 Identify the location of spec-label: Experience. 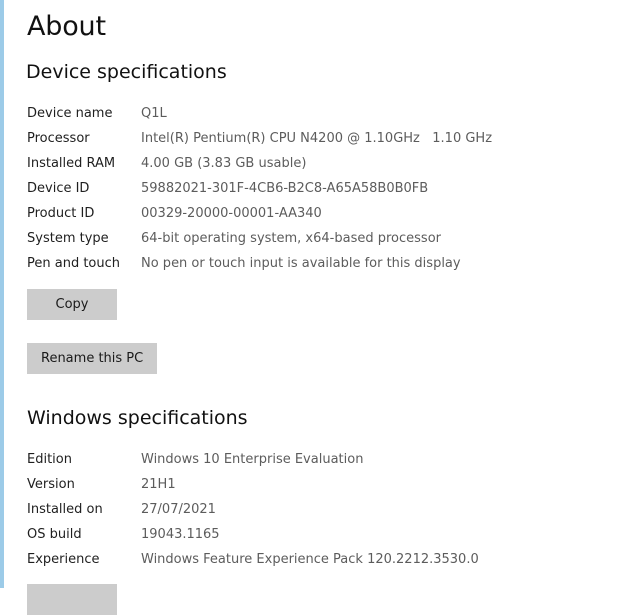
(63, 559).